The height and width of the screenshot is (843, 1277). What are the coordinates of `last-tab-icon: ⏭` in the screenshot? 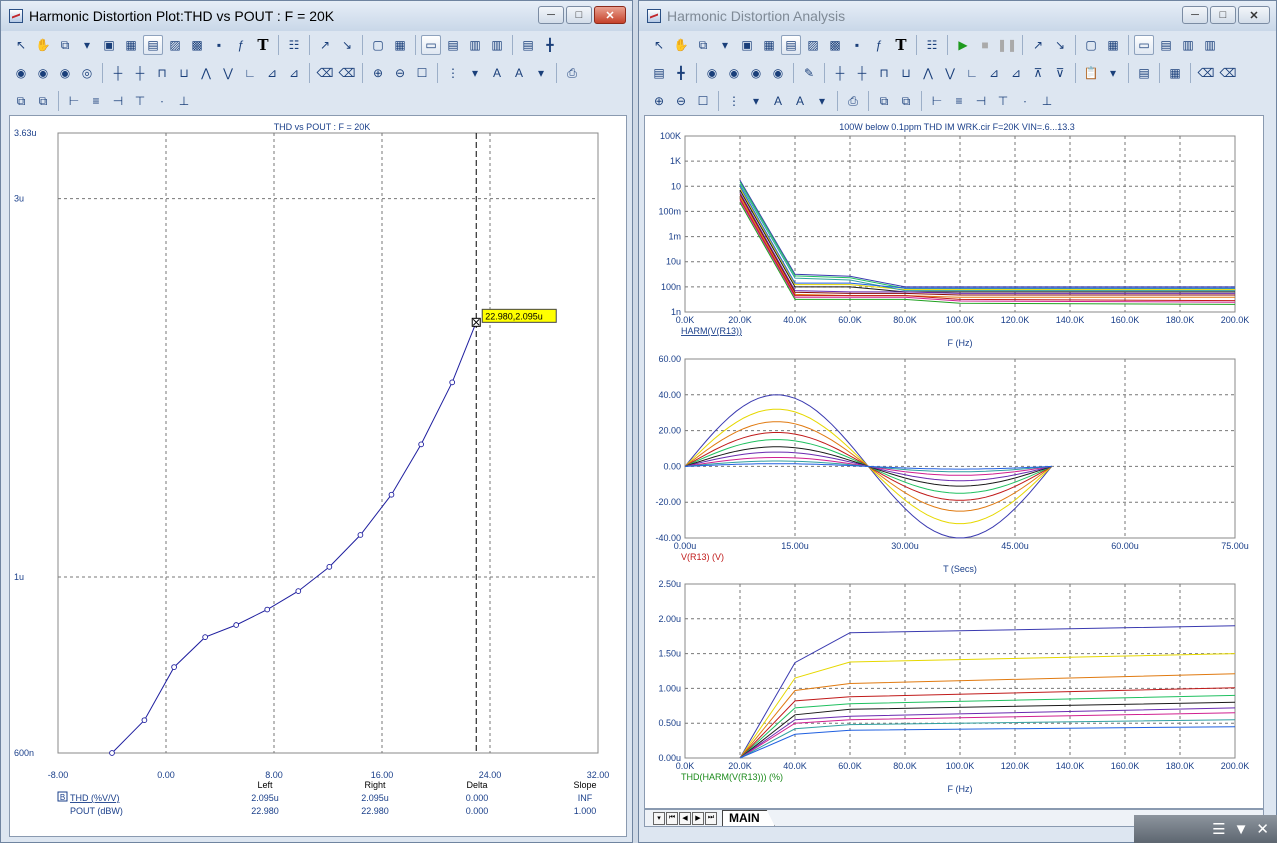 It's located at (711, 818).